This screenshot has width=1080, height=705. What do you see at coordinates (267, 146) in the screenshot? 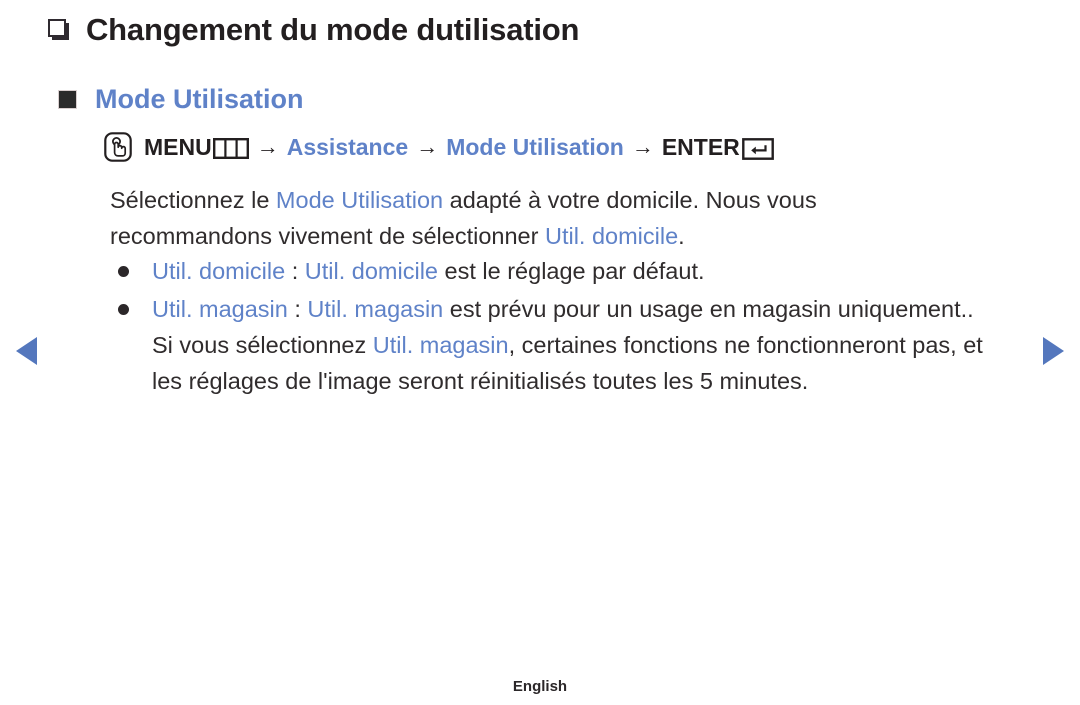
I see `menu-path-arrow-1: →` at bounding box center [267, 146].